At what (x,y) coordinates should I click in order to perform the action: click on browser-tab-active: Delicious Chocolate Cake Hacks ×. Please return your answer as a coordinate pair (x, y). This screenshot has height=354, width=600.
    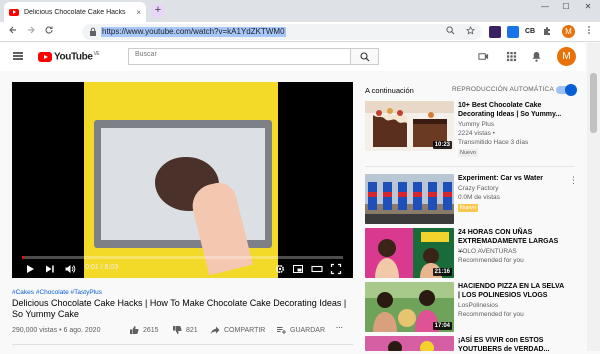
    Looking at the image, I should click on (75, 12).